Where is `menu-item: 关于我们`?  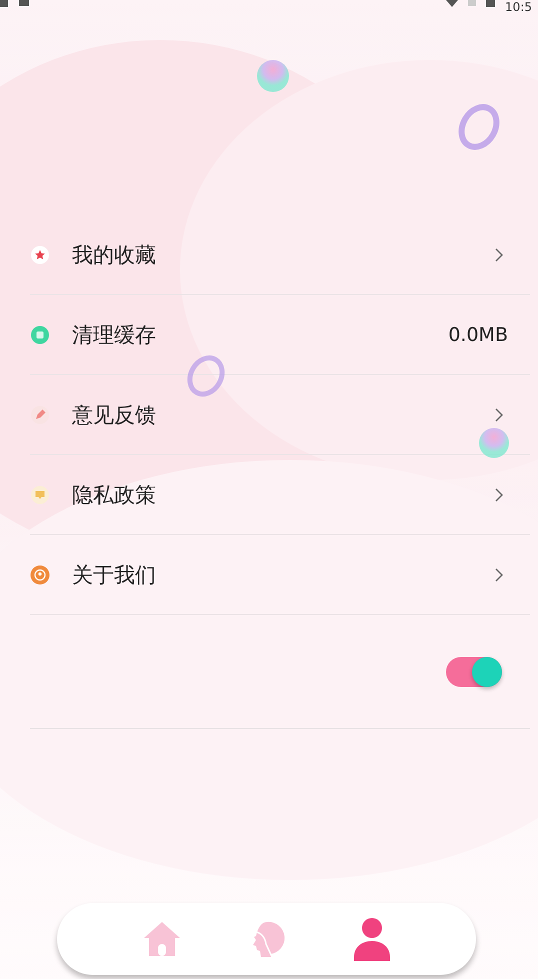
menu-item: 关于我们 is located at coordinates (280, 575).